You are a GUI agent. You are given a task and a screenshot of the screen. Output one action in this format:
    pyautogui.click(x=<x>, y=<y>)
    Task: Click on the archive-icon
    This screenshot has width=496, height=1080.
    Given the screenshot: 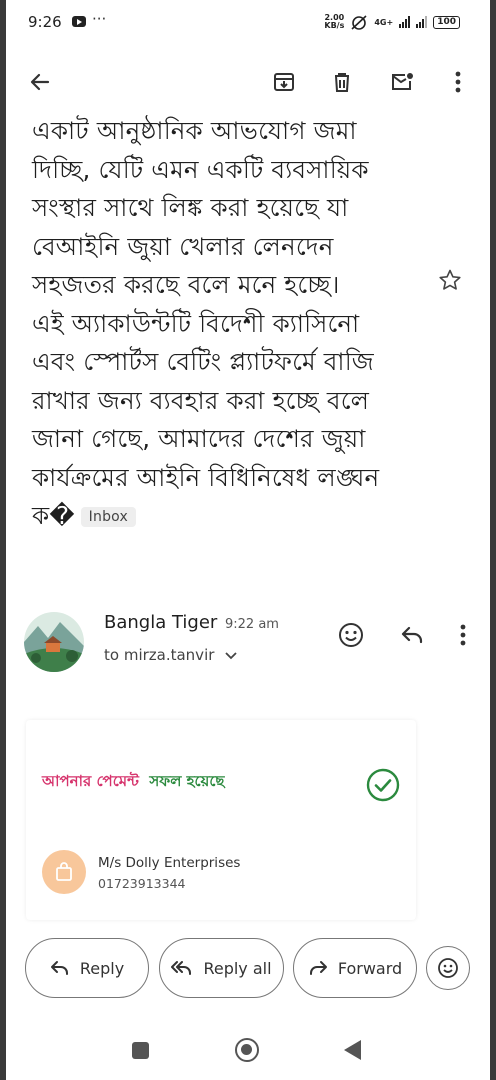 What is the action you would take?
    pyautogui.click(x=284, y=82)
    